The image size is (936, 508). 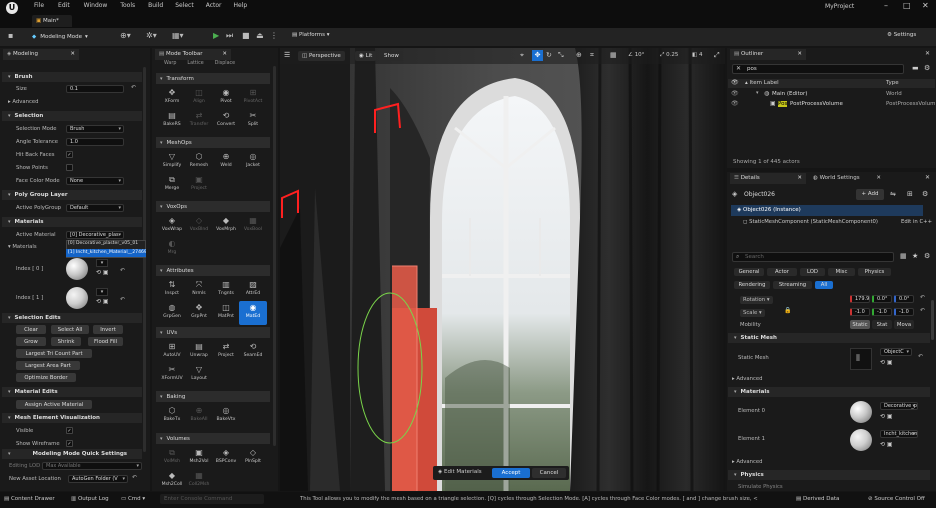 What do you see at coordinates (225, 63) in the screenshot?
I see `tool-displace: Displace` at bounding box center [225, 63].